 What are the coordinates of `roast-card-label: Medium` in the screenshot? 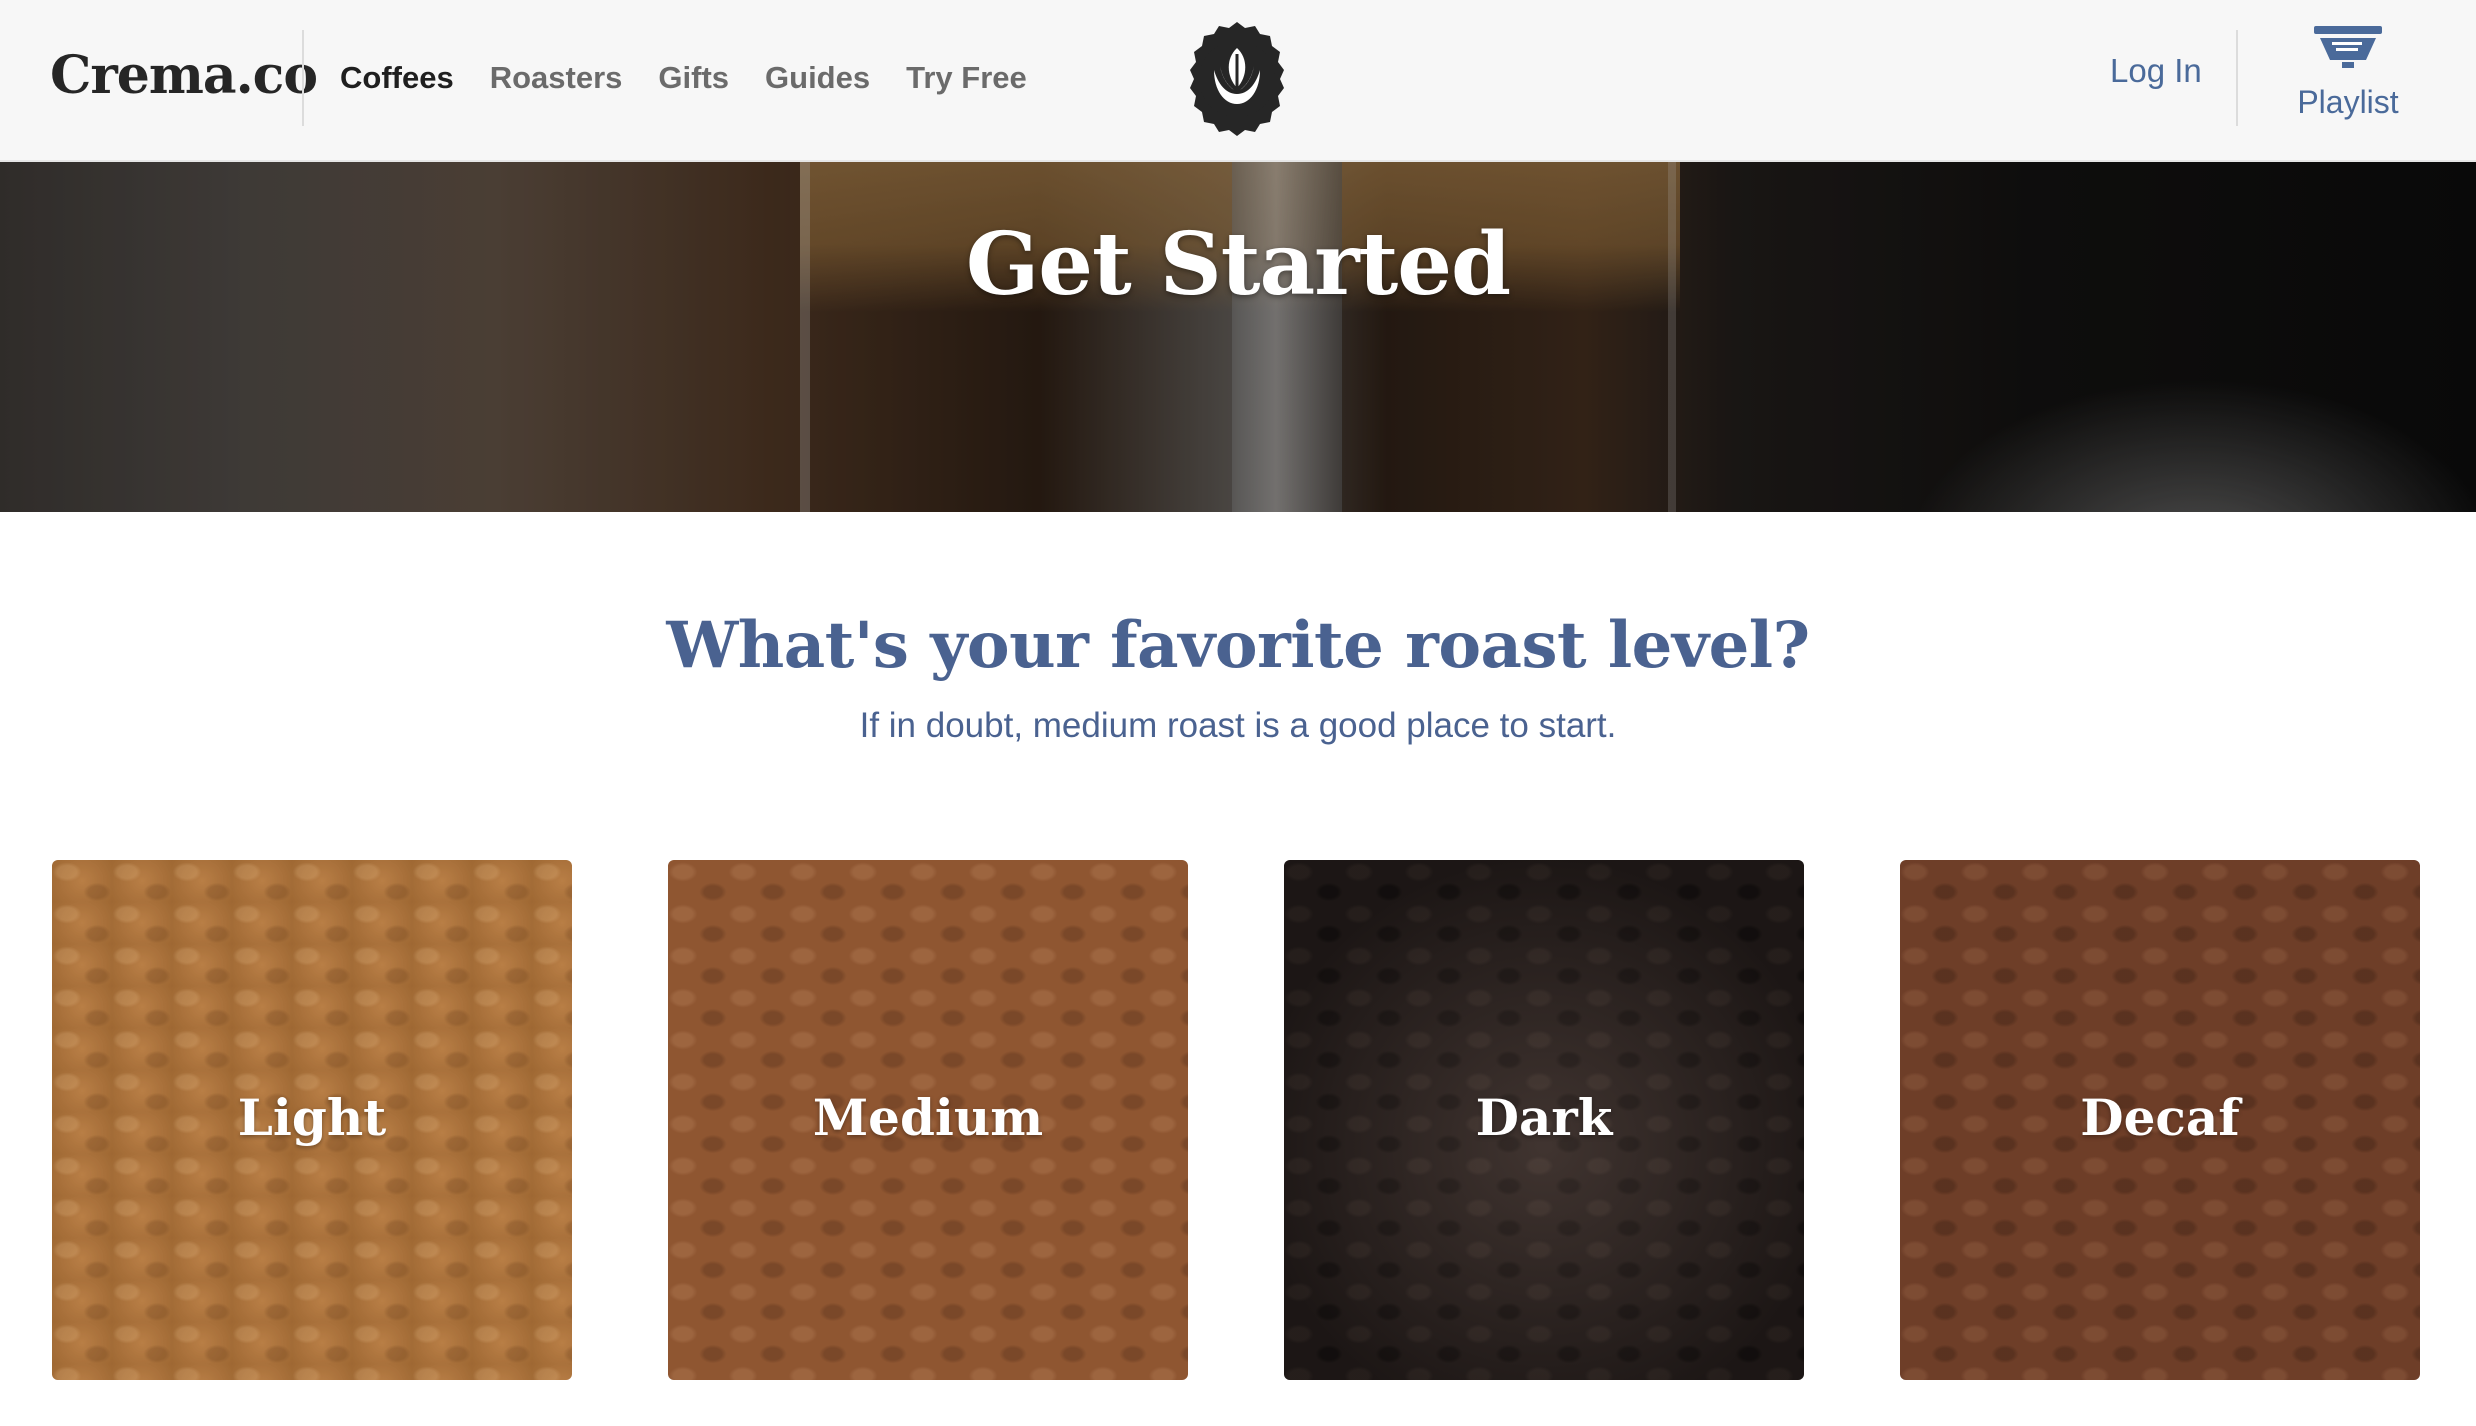 It's located at (928, 1117).